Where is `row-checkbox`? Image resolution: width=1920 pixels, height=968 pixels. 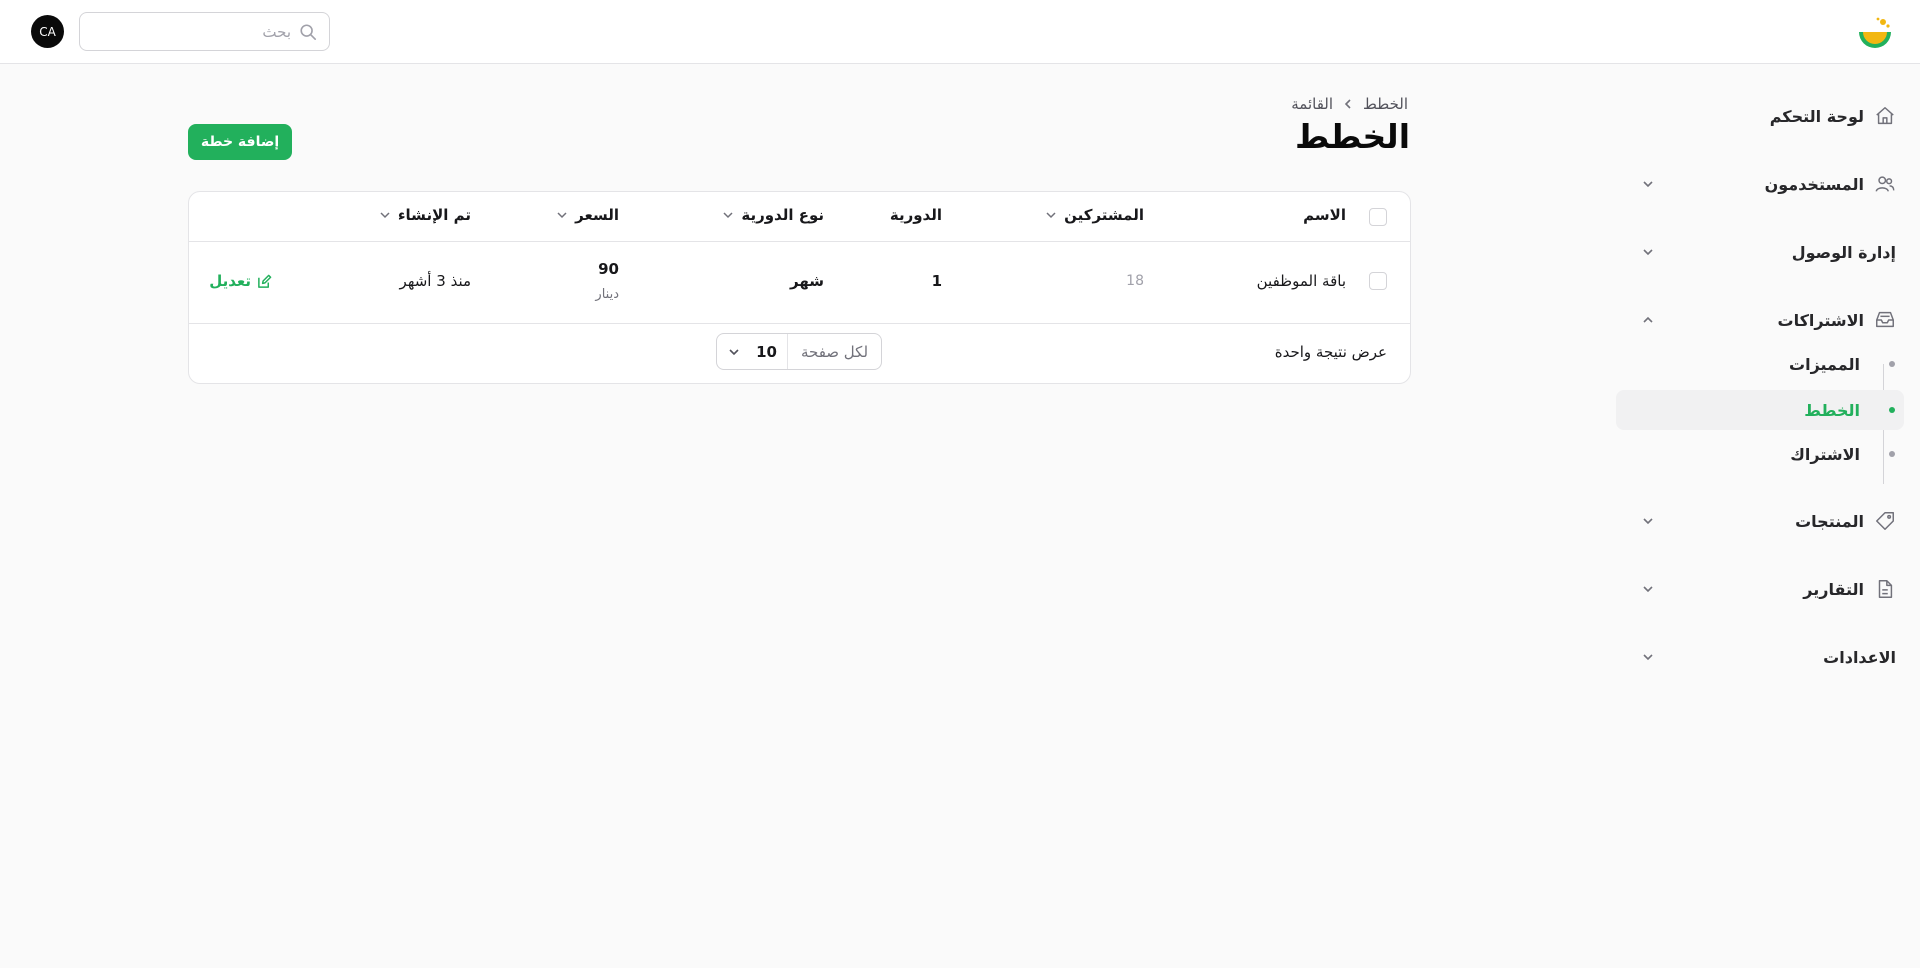 row-checkbox is located at coordinates (1378, 281).